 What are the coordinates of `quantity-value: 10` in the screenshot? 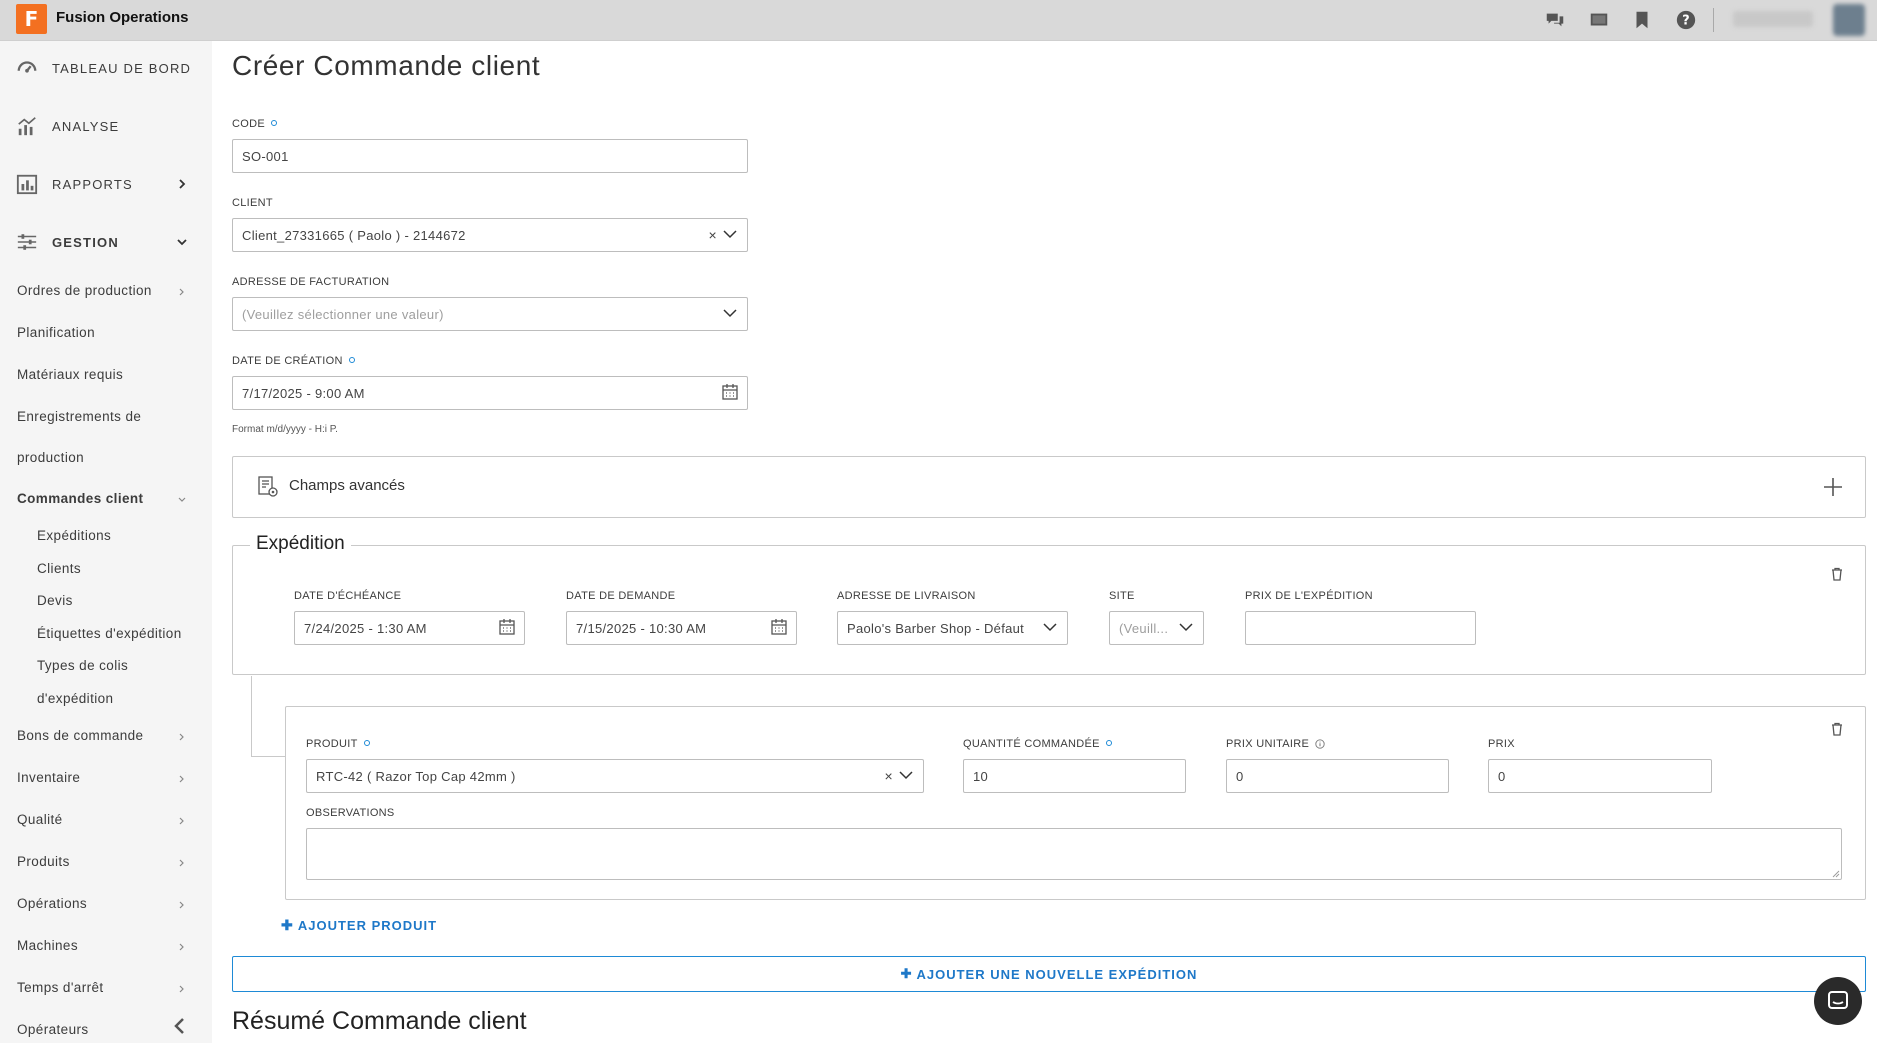 It's located at (981, 776).